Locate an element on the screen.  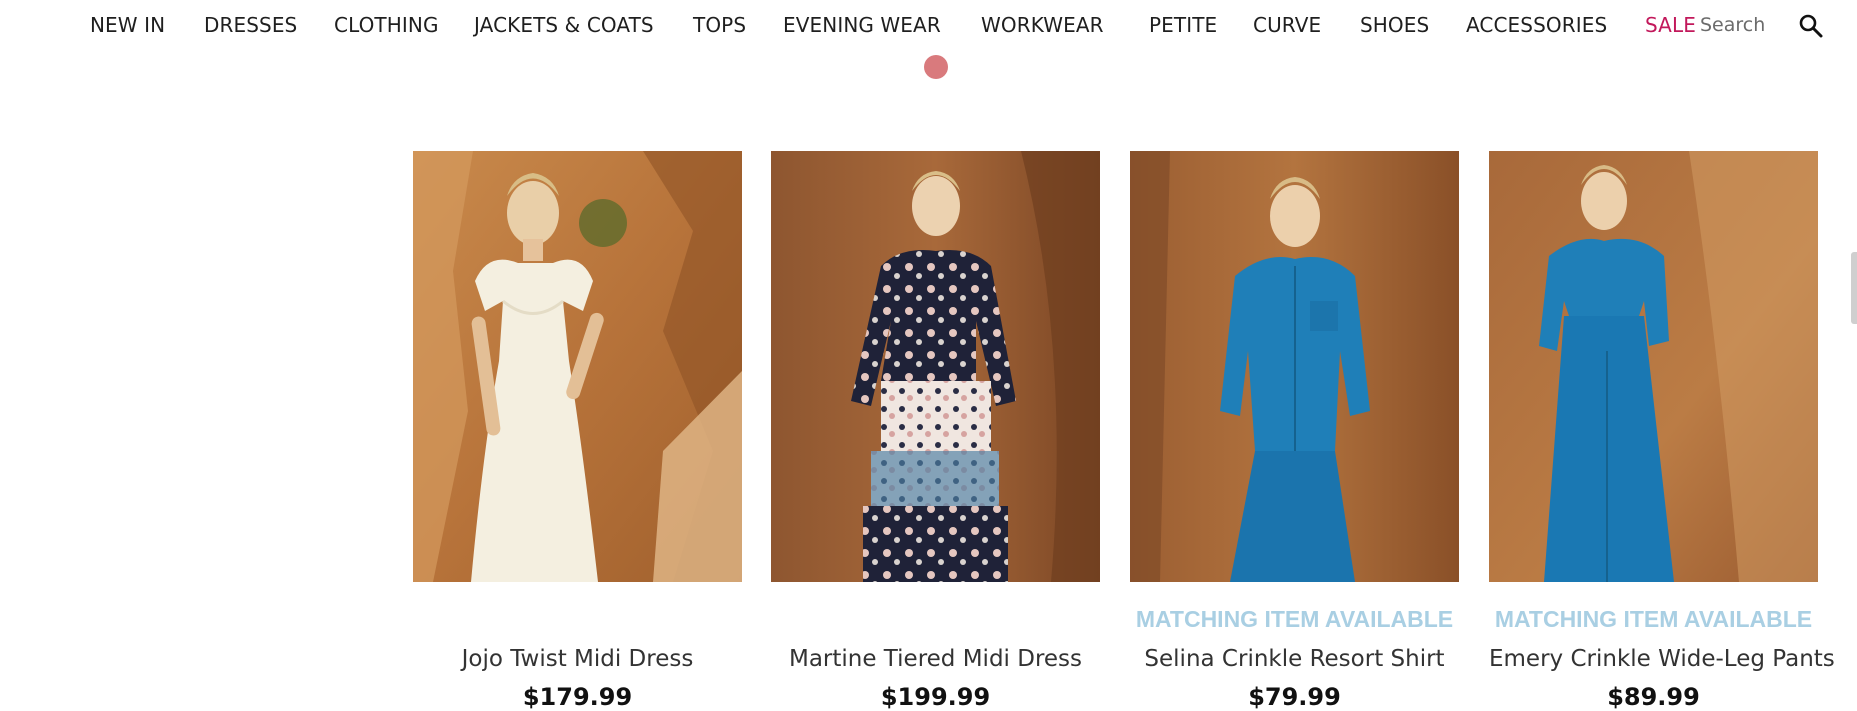
search-icon is located at coordinates (1811, 26).